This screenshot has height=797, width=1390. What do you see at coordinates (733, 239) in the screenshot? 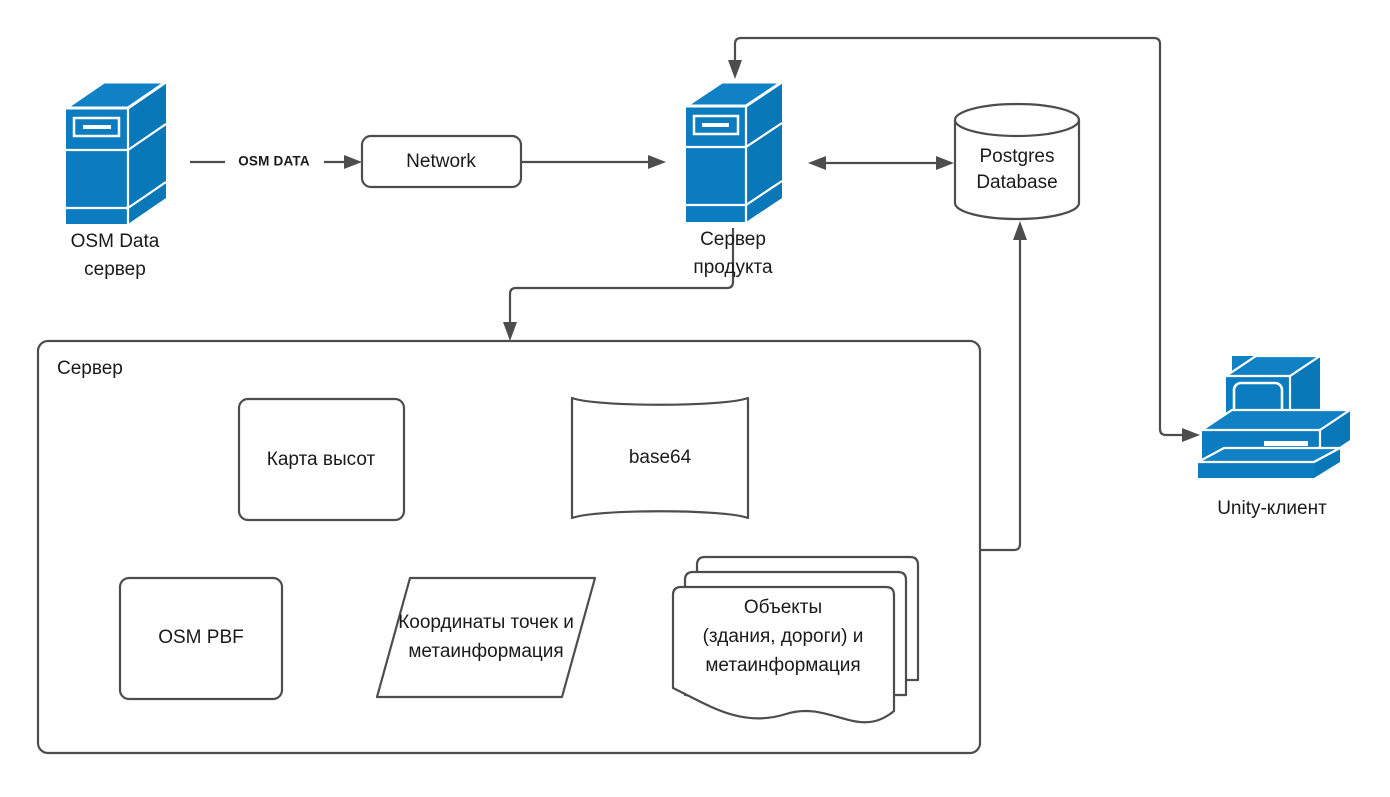
I see `node-product-server-label-line1: Сервер` at bounding box center [733, 239].